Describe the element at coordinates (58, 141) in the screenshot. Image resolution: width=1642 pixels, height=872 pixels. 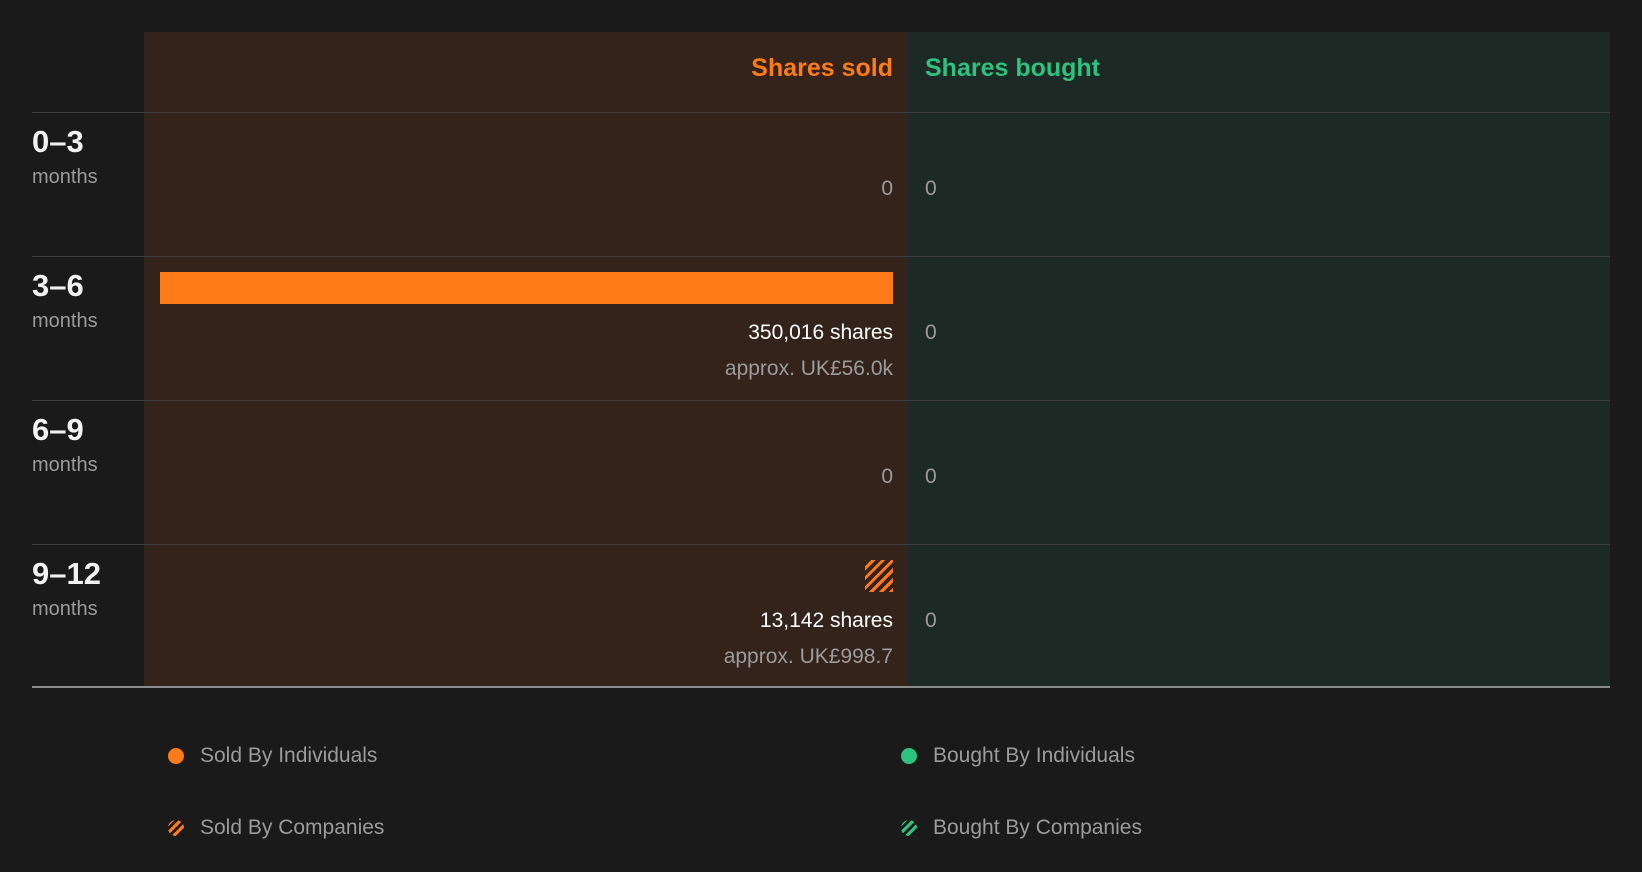
I see `period-range: 0–3` at that location.